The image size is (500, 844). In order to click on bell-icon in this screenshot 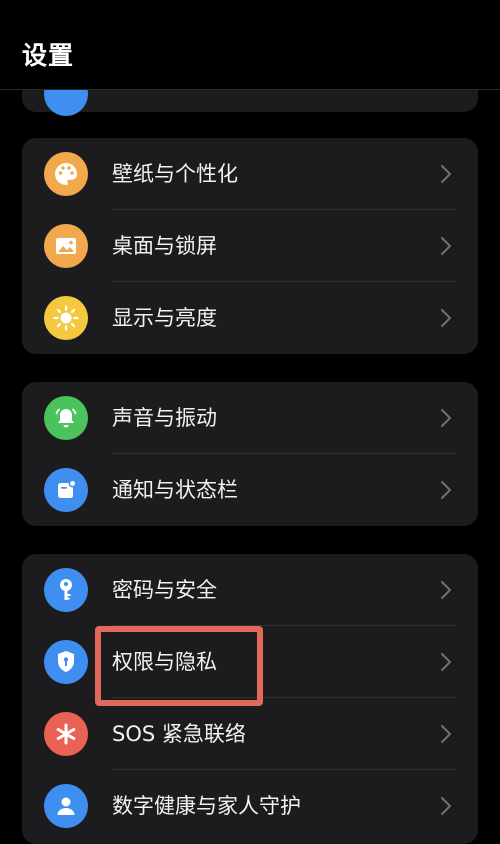, I will do `click(66, 418)`.